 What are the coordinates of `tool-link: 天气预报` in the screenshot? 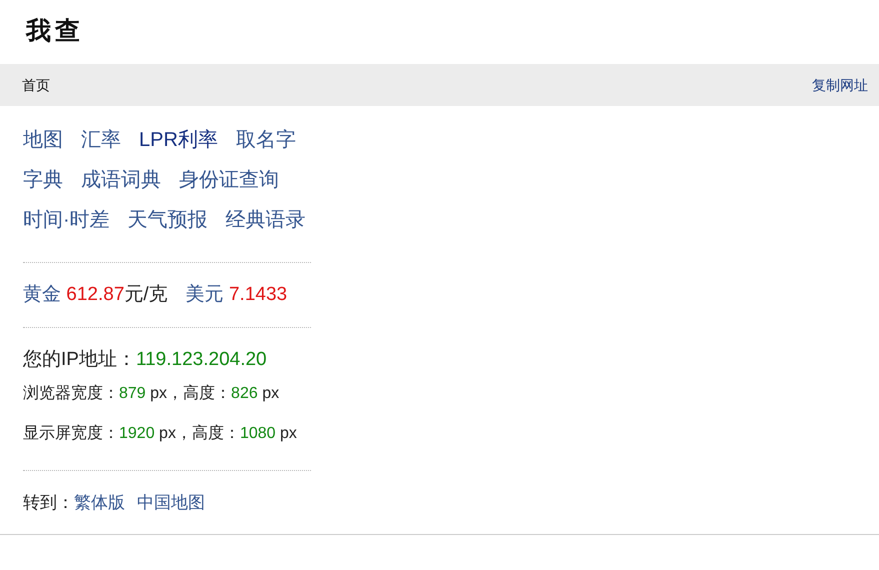 It's located at (168, 220).